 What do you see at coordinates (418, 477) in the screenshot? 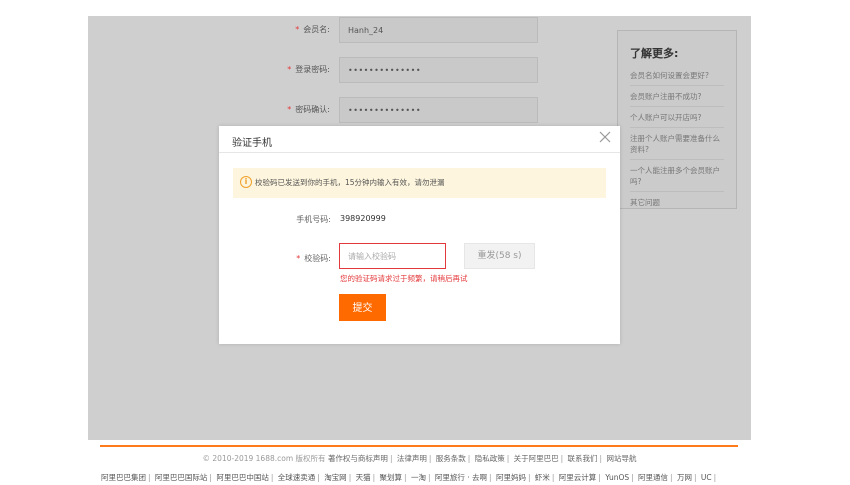
I see `footer-link: 一淘` at bounding box center [418, 477].